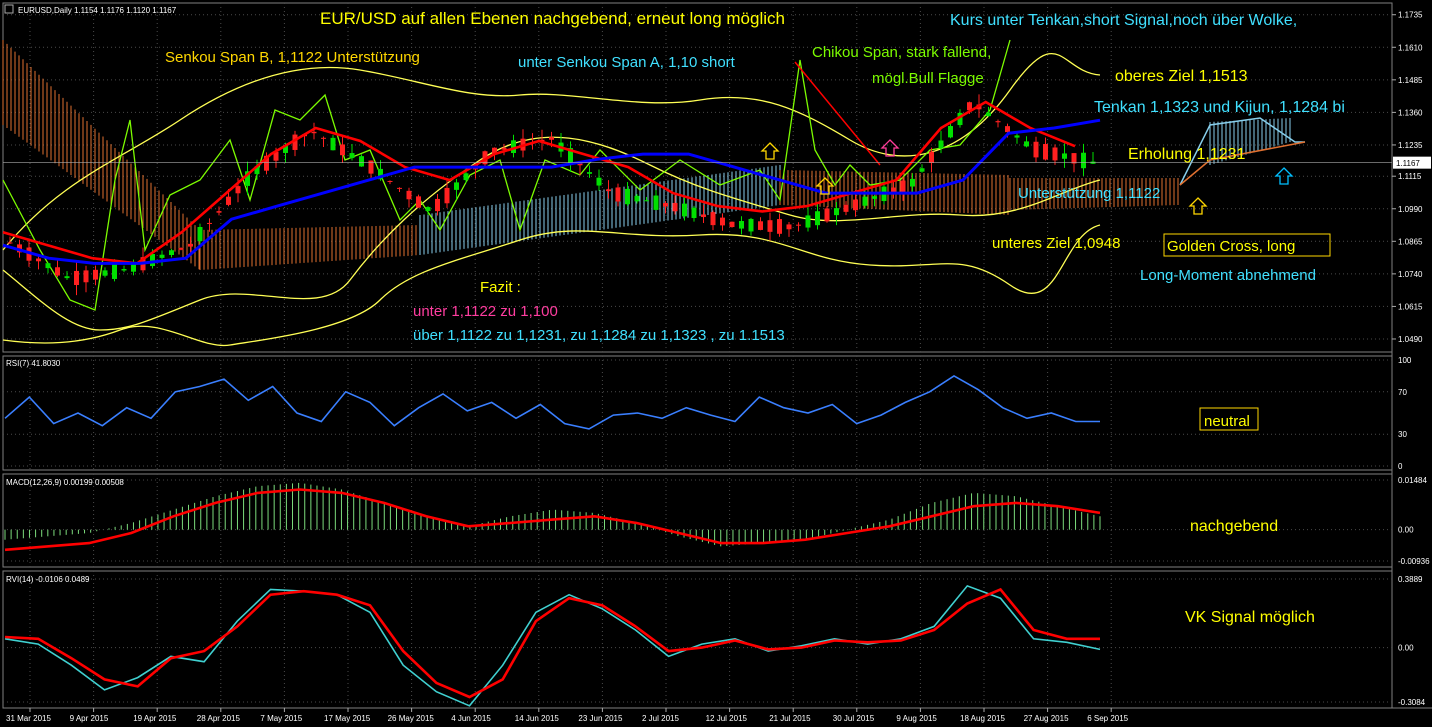  Describe the element at coordinates (33, 363) in the screenshot. I see `rsi-label: RSI(7) 41.8030` at that location.